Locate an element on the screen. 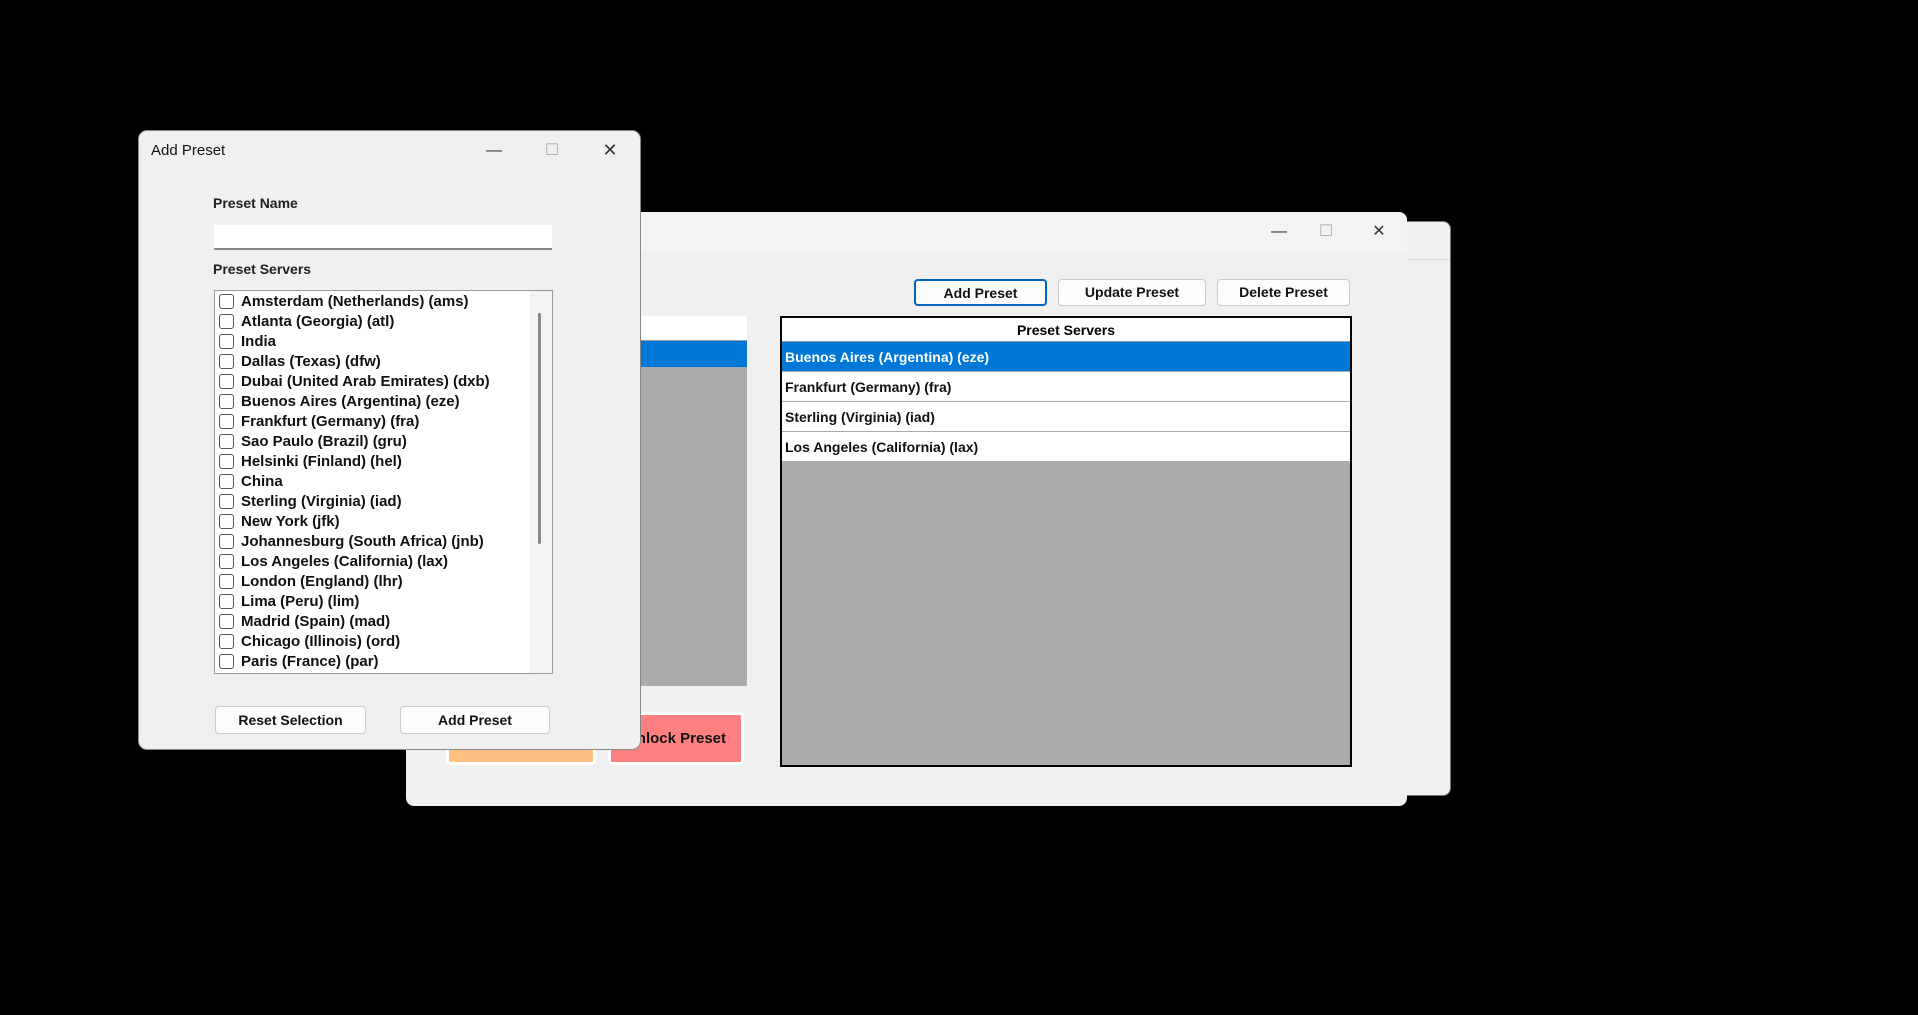  update-preset-button: Update Preset is located at coordinates (1132, 292).